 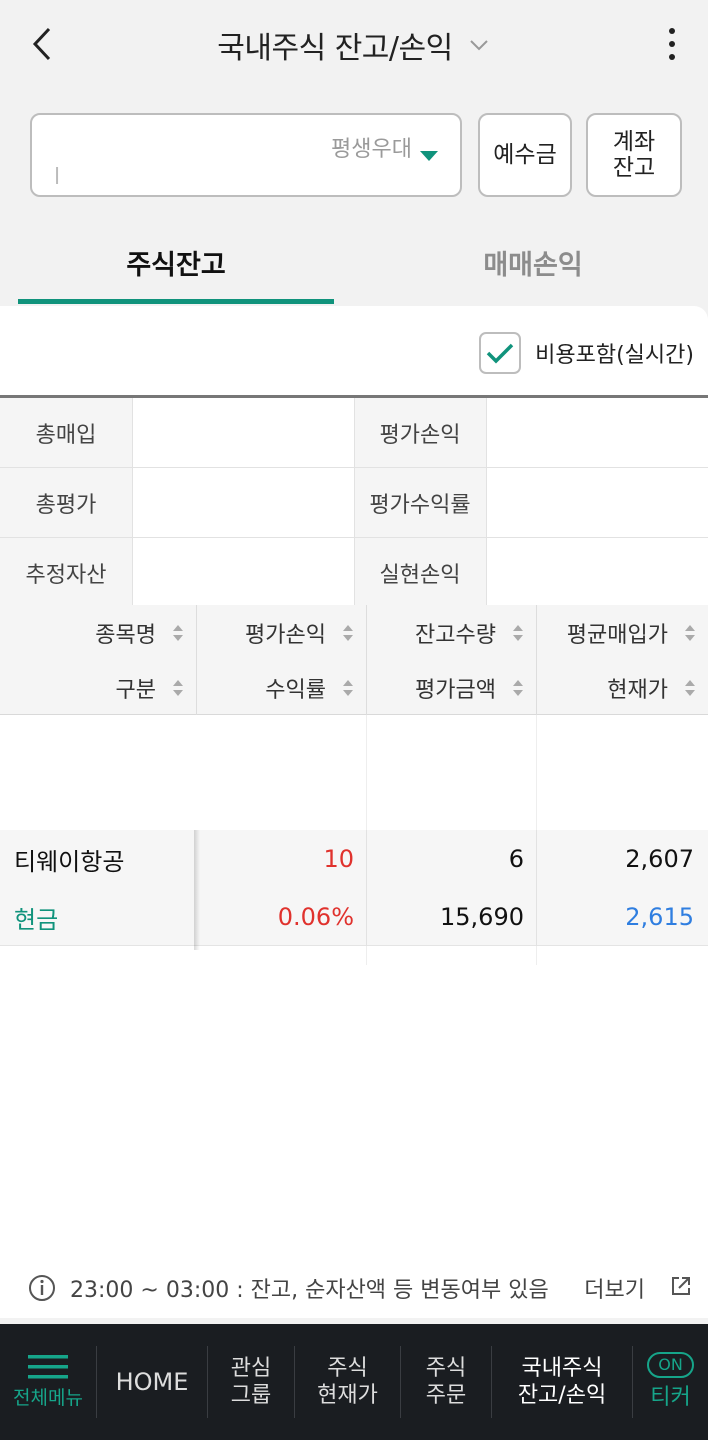 What do you see at coordinates (197, 890) in the screenshot?
I see `frozen-column-shadow` at bounding box center [197, 890].